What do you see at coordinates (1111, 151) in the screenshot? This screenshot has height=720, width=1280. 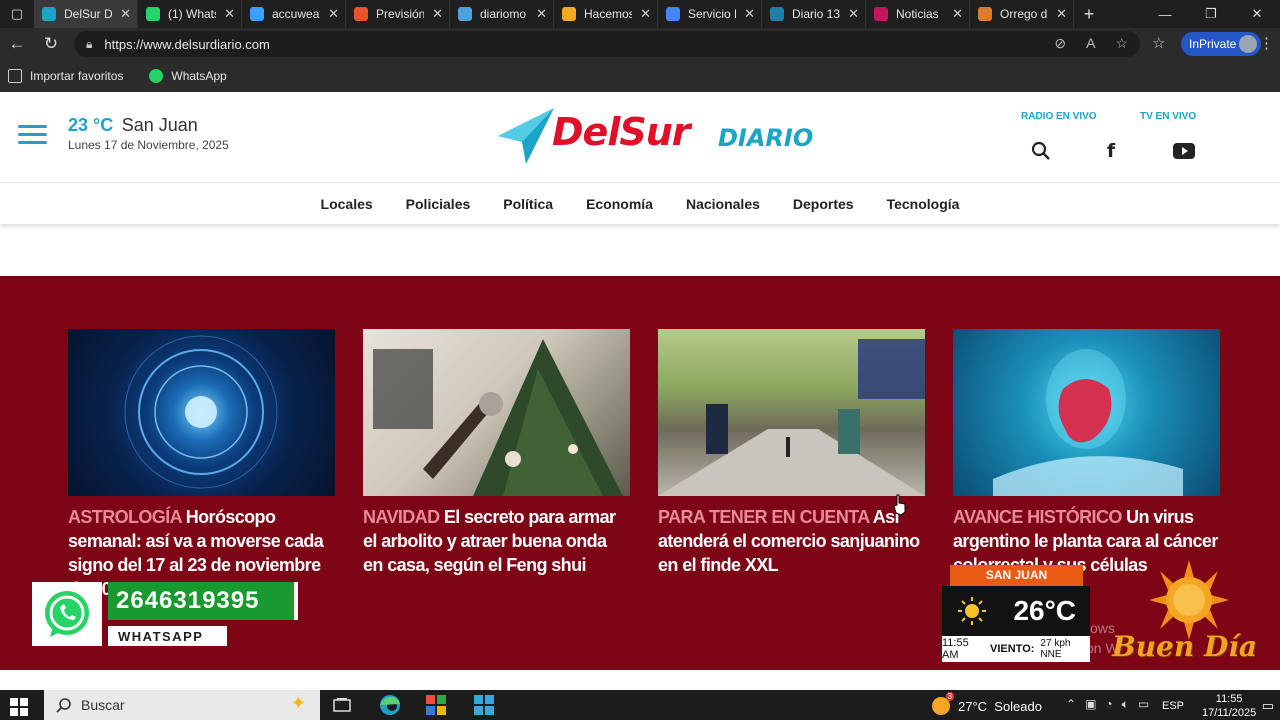 I see `facebook-icon: f` at bounding box center [1111, 151].